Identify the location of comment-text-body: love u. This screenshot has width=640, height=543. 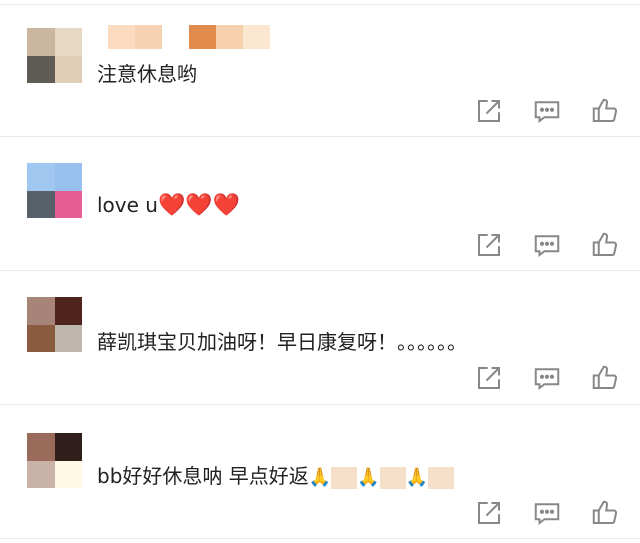
(127, 205).